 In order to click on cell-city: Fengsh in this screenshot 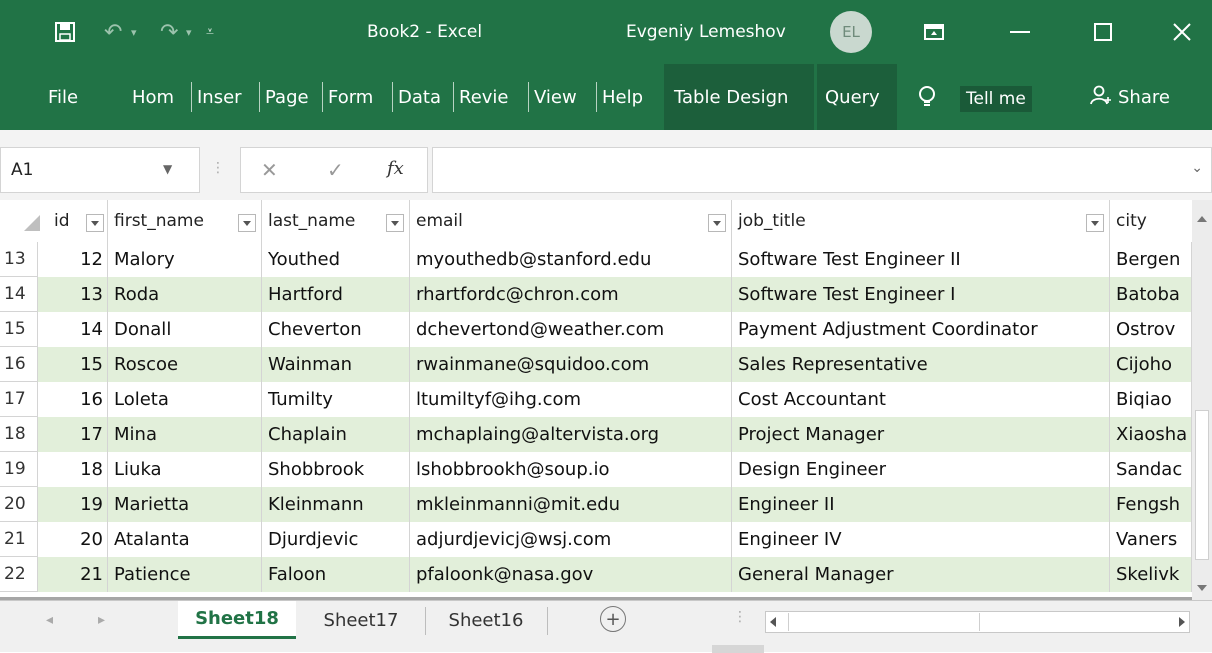, I will do `click(1151, 504)`.